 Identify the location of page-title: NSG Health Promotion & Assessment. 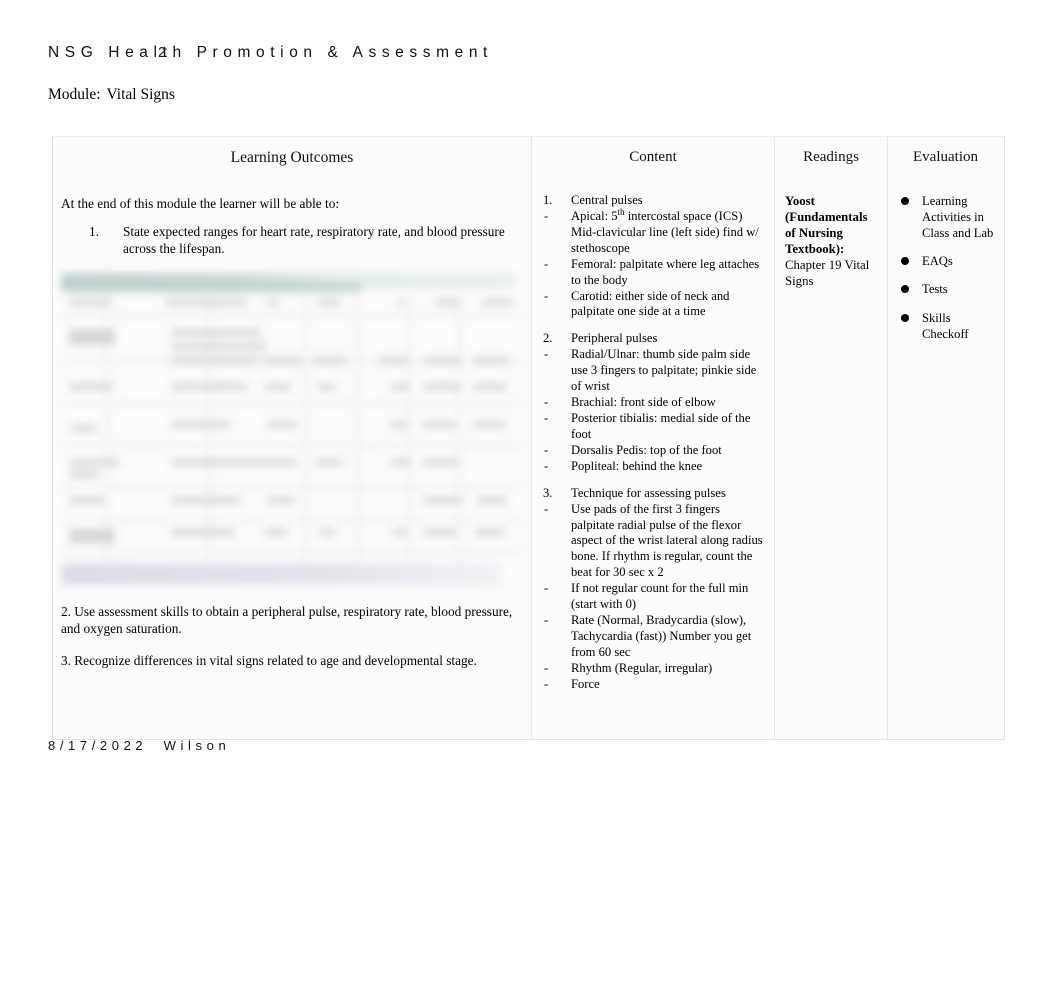
(270, 52).